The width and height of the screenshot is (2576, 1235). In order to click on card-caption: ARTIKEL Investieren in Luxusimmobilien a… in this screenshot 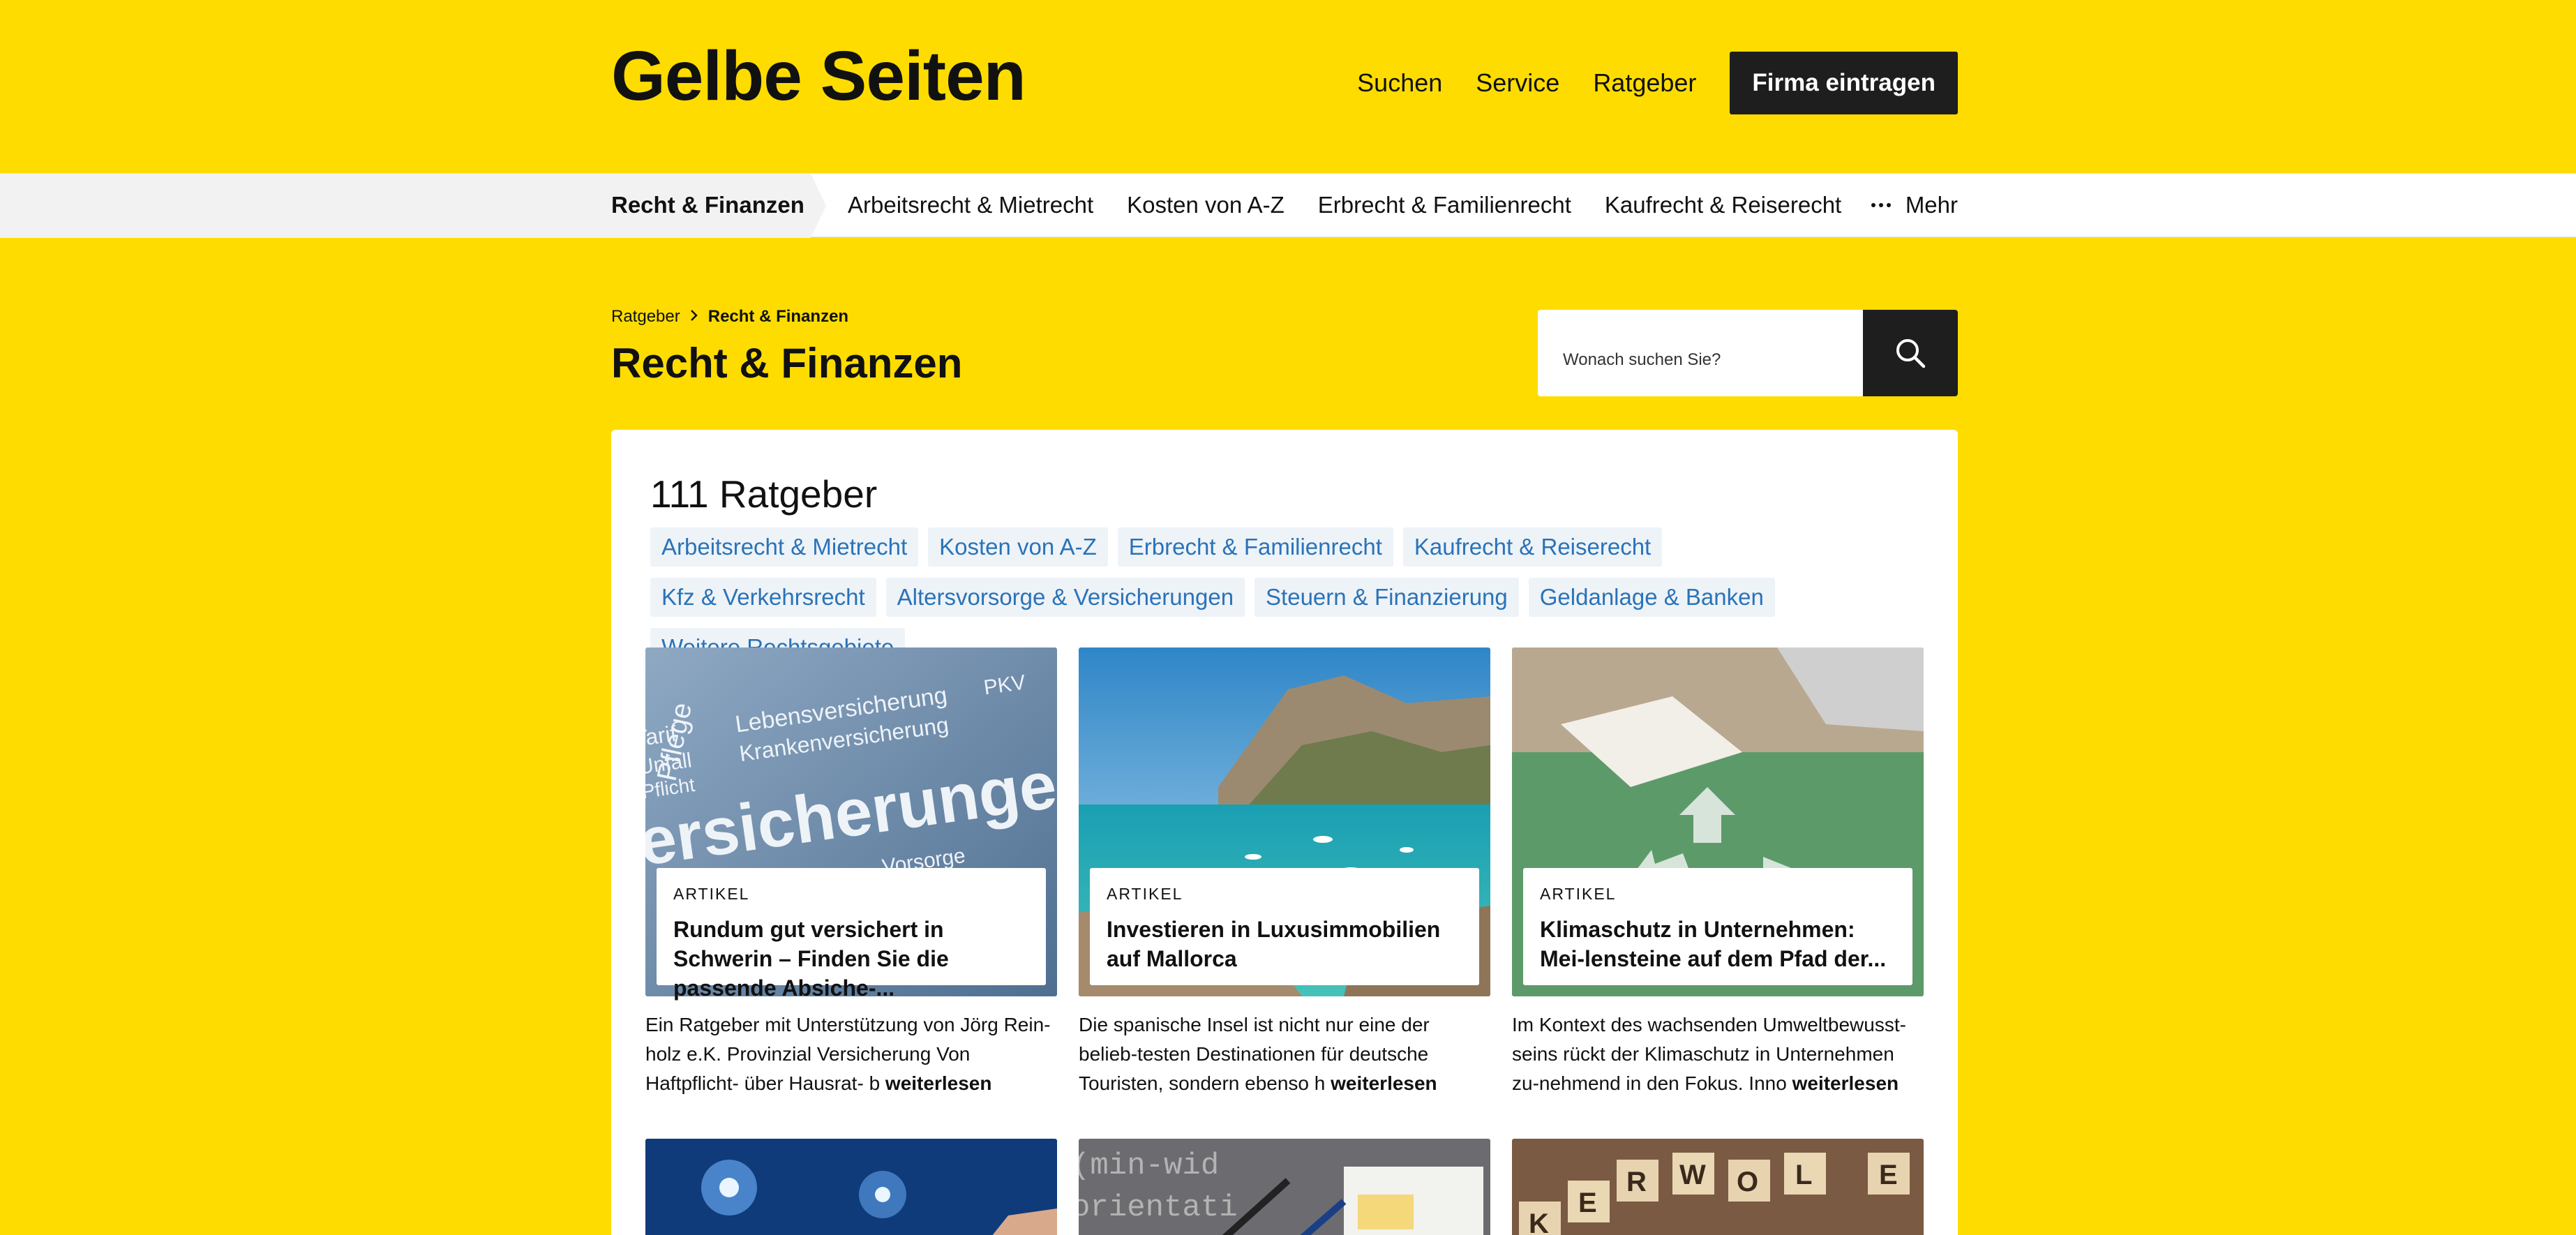, I will do `click(1284, 926)`.